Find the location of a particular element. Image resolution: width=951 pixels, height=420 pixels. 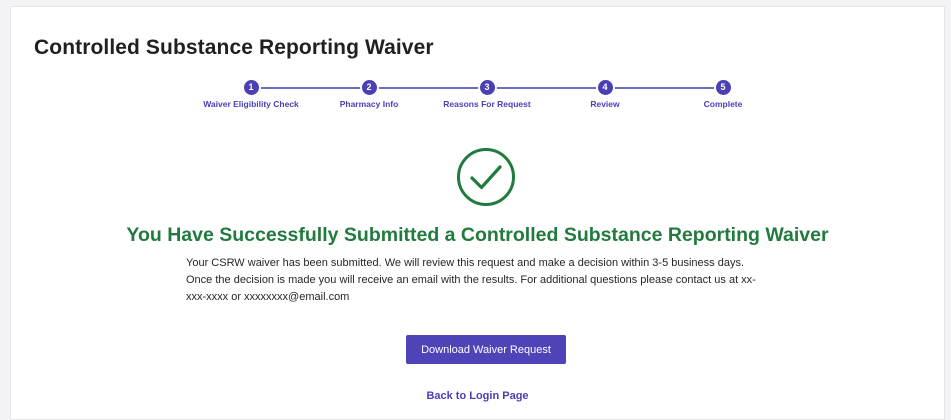

step-label: Complete is located at coordinates (723, 104).